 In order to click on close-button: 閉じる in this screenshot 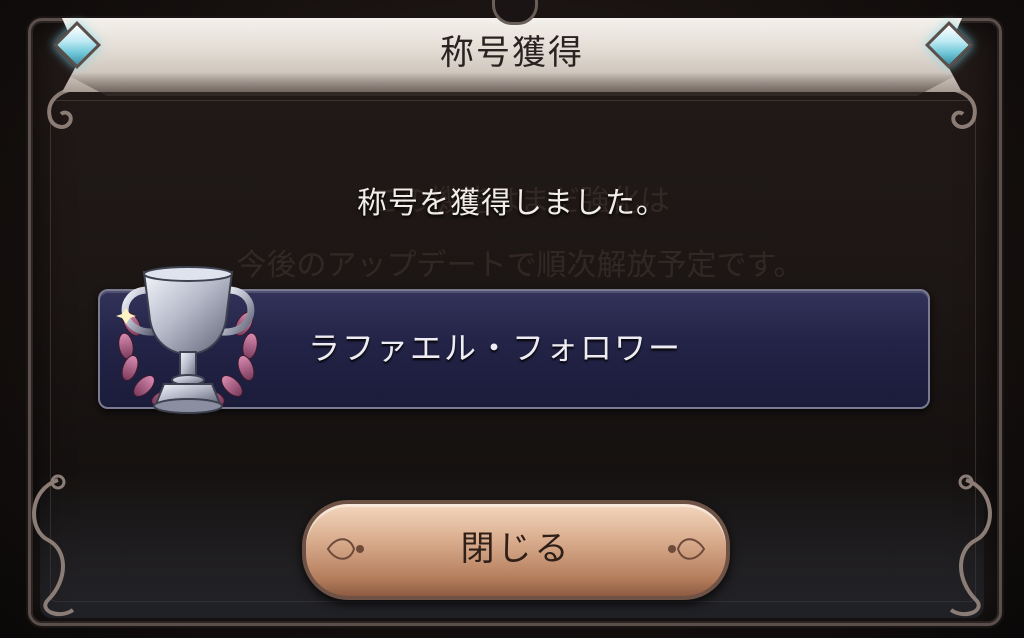, I will do `click(516, 550)`.